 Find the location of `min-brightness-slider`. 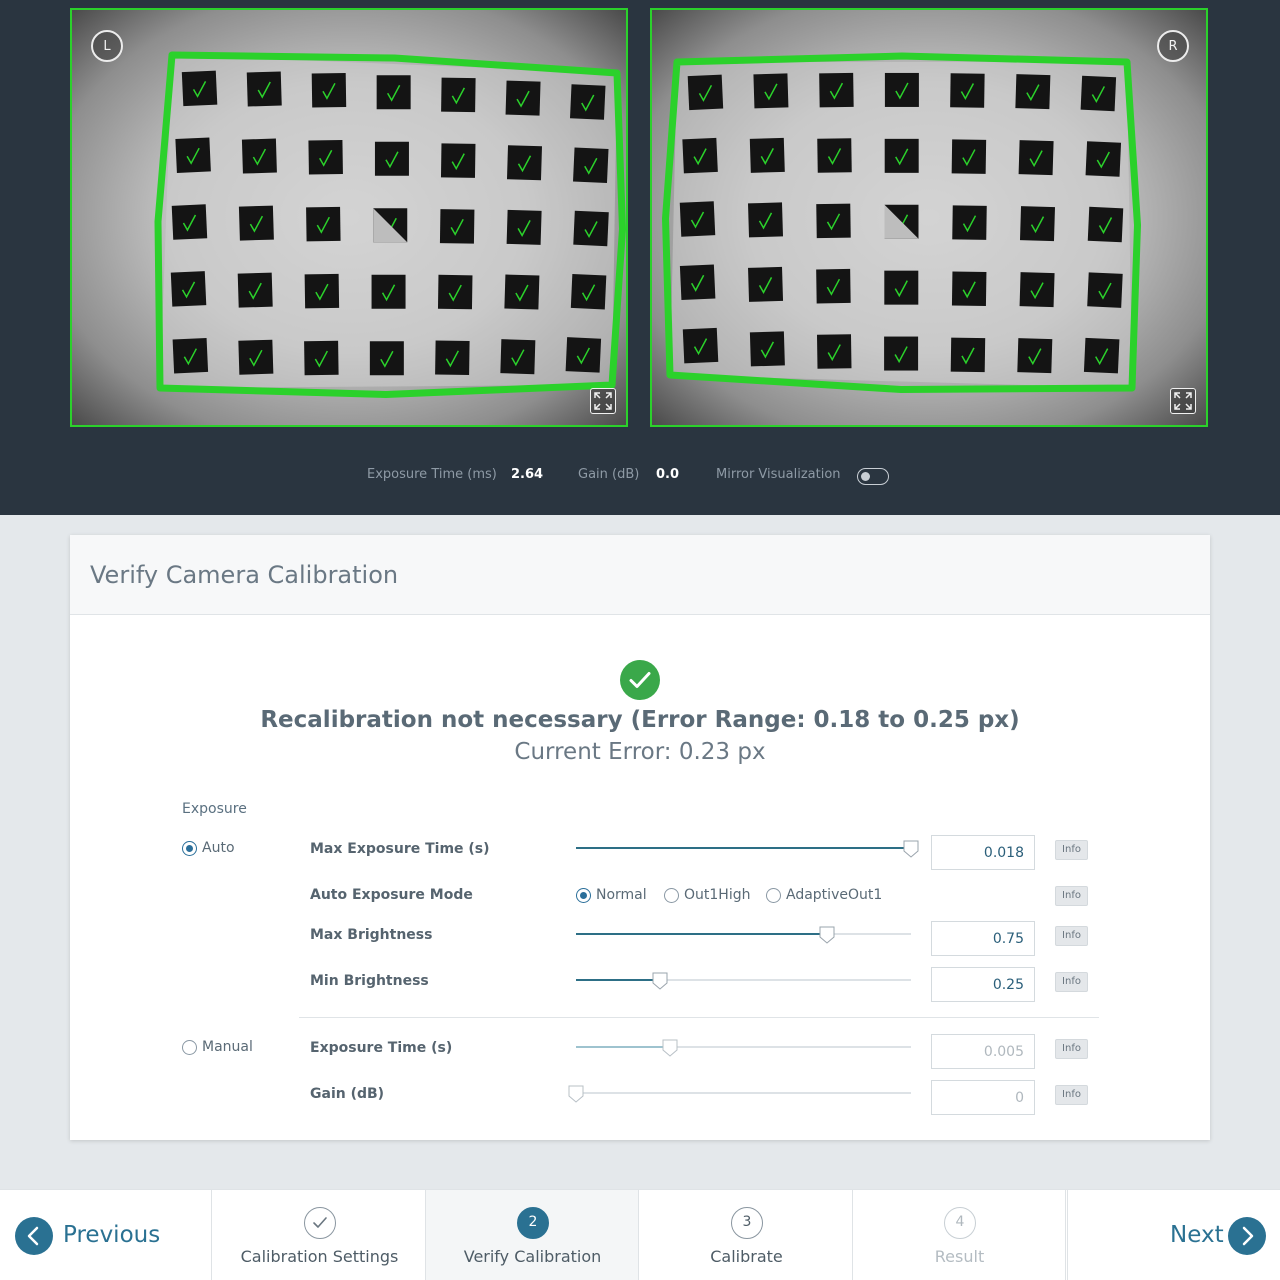

min-brightness-slider is located at coordinates (743, 981).